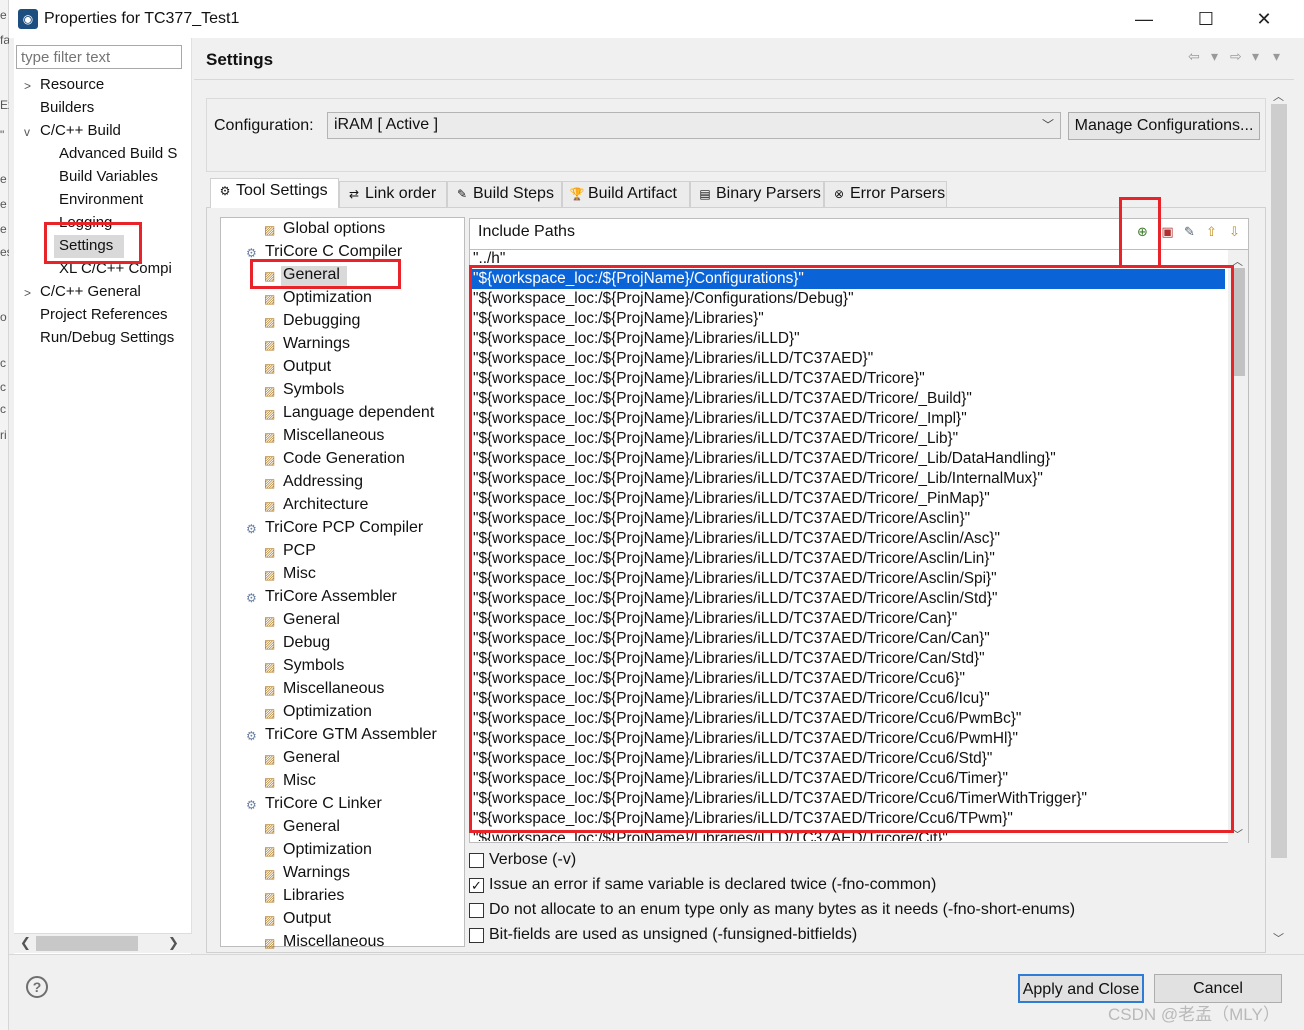  What do you see at coordinates (504, 194) in the screenshot?
I see `tab-build-steps: ✎ Build Steps` at bounding box center [504, 194].